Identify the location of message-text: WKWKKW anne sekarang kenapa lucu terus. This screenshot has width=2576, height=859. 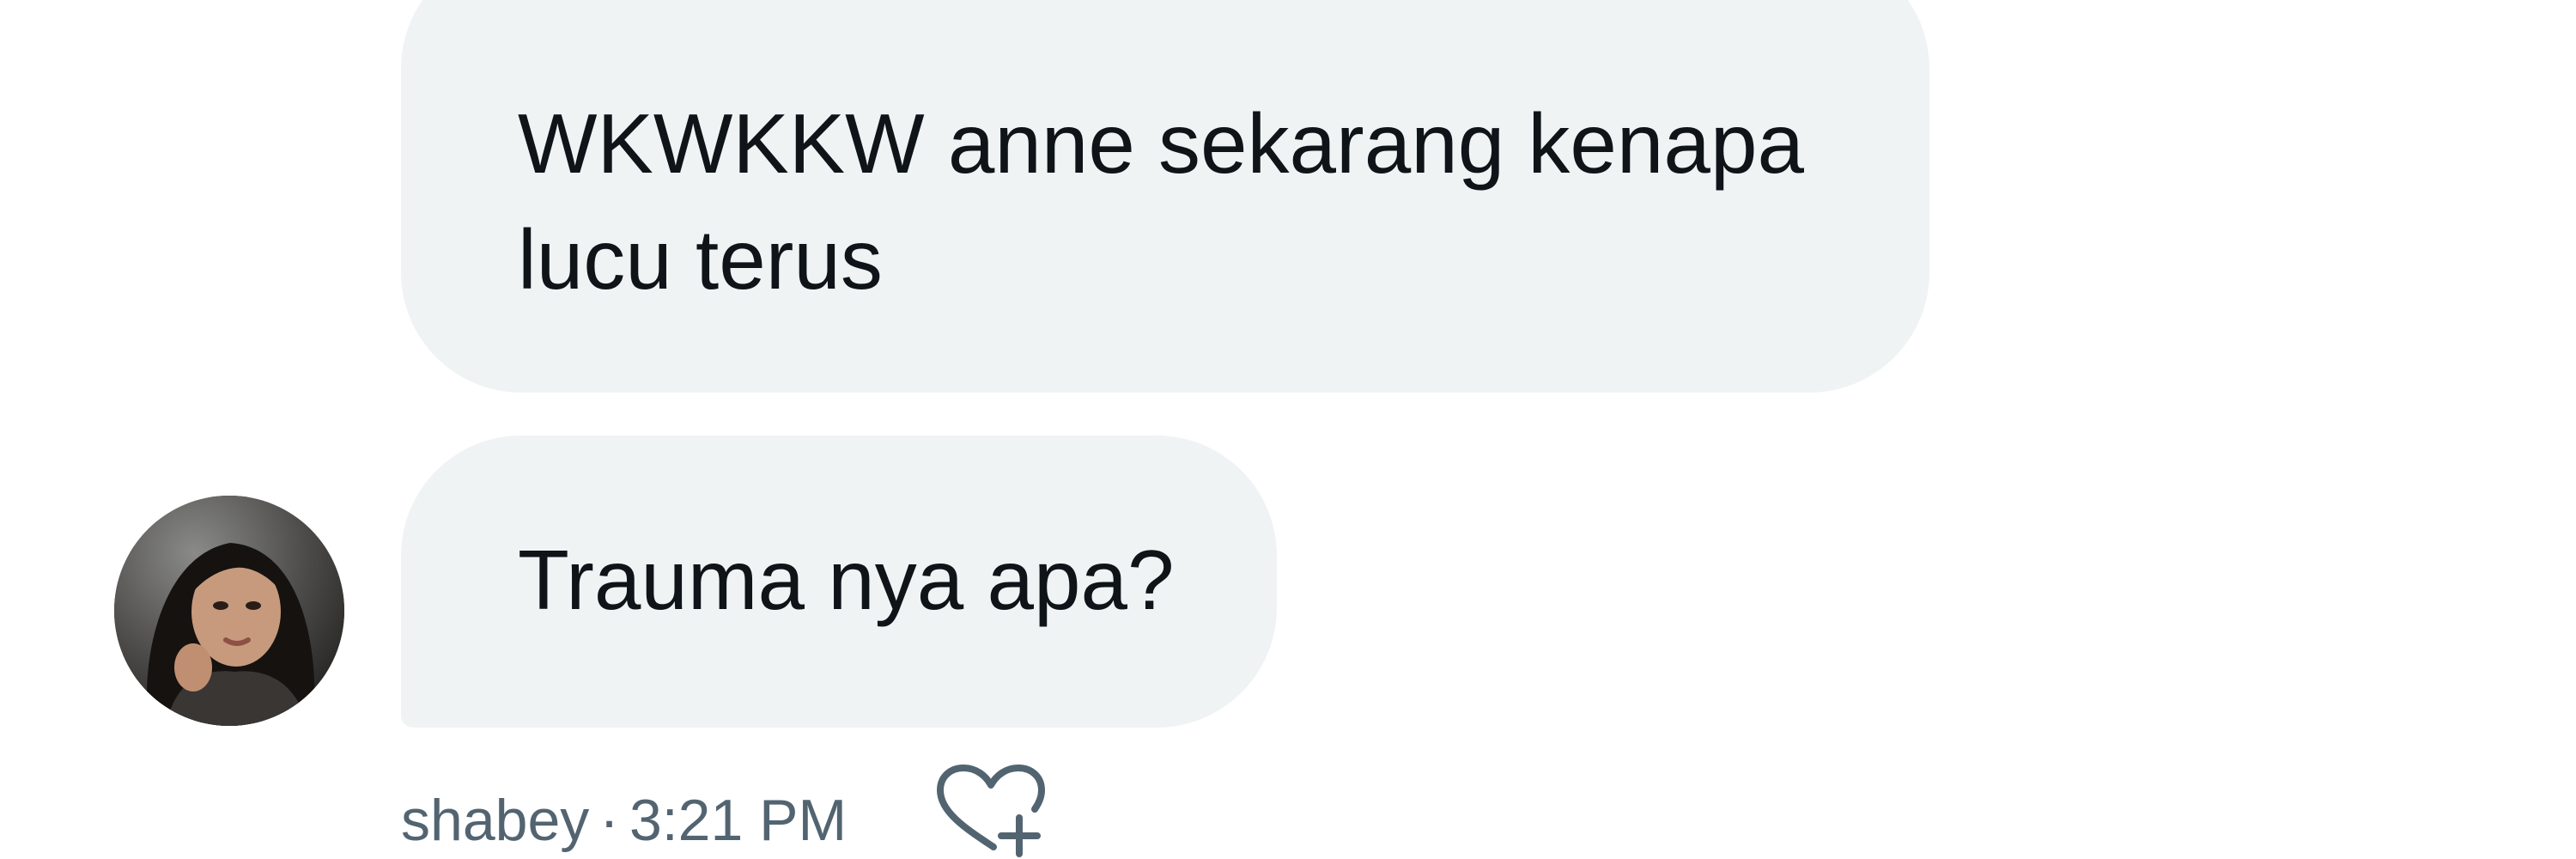
(1161, 202).